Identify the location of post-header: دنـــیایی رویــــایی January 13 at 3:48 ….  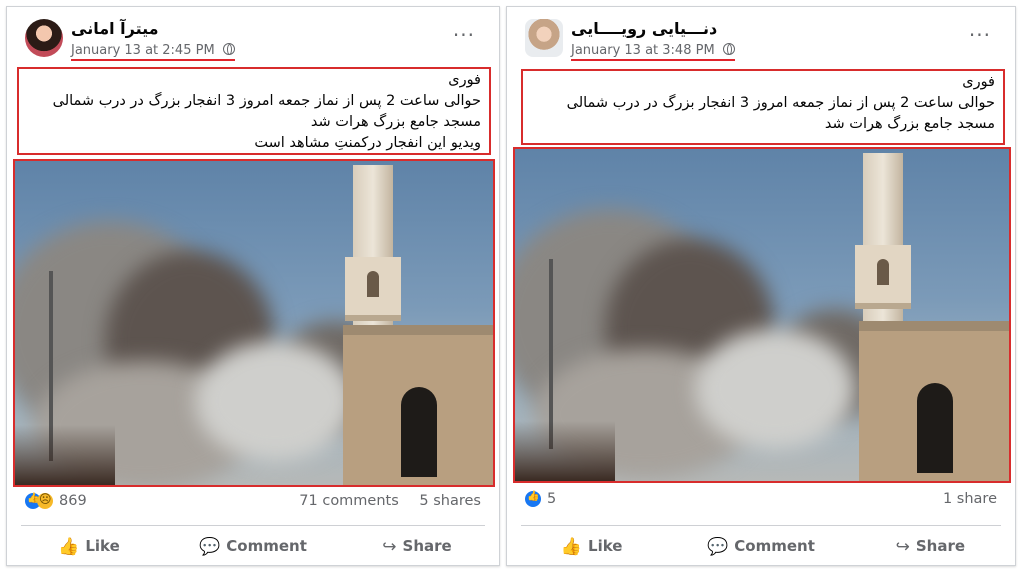
(761, 39).